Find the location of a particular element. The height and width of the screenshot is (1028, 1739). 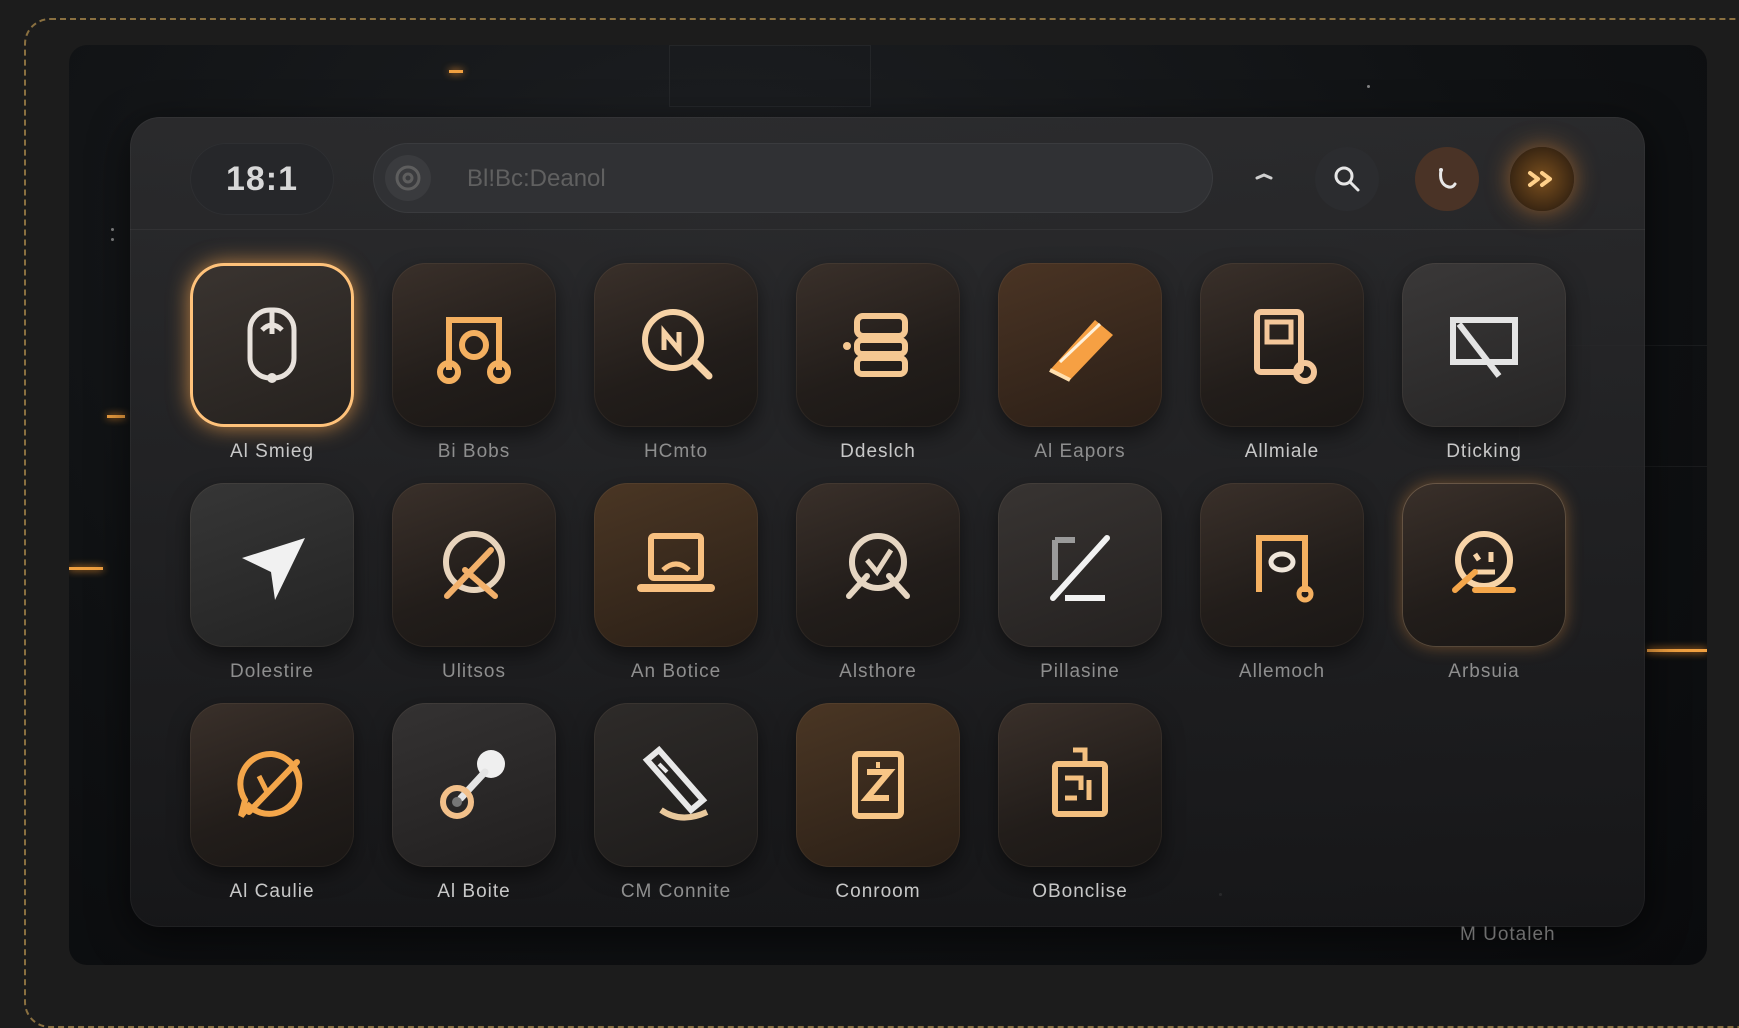

crop-slash-icon is located at coordinates (1080, 568).